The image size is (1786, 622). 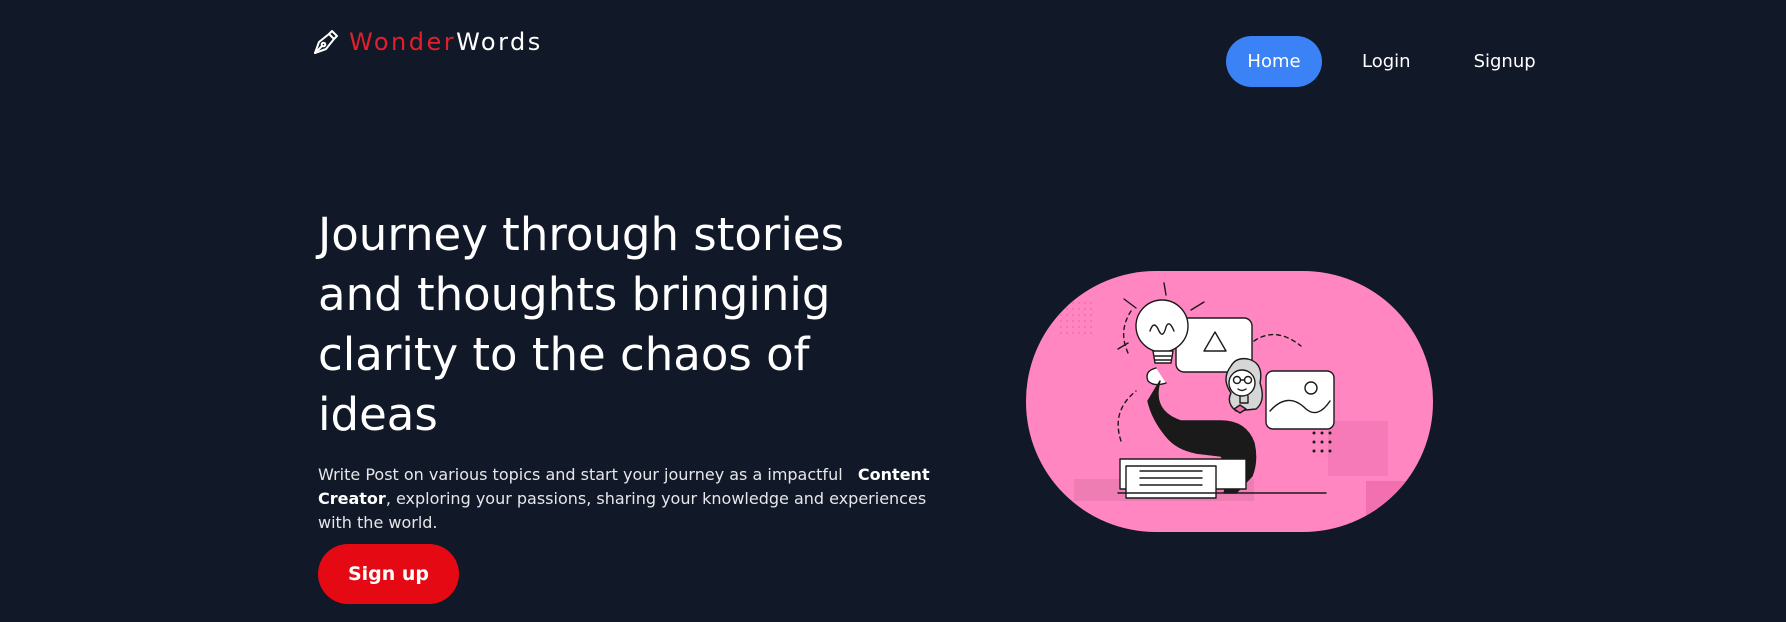 I want to click on pen-nib-icon, so click(x=325, y=42).